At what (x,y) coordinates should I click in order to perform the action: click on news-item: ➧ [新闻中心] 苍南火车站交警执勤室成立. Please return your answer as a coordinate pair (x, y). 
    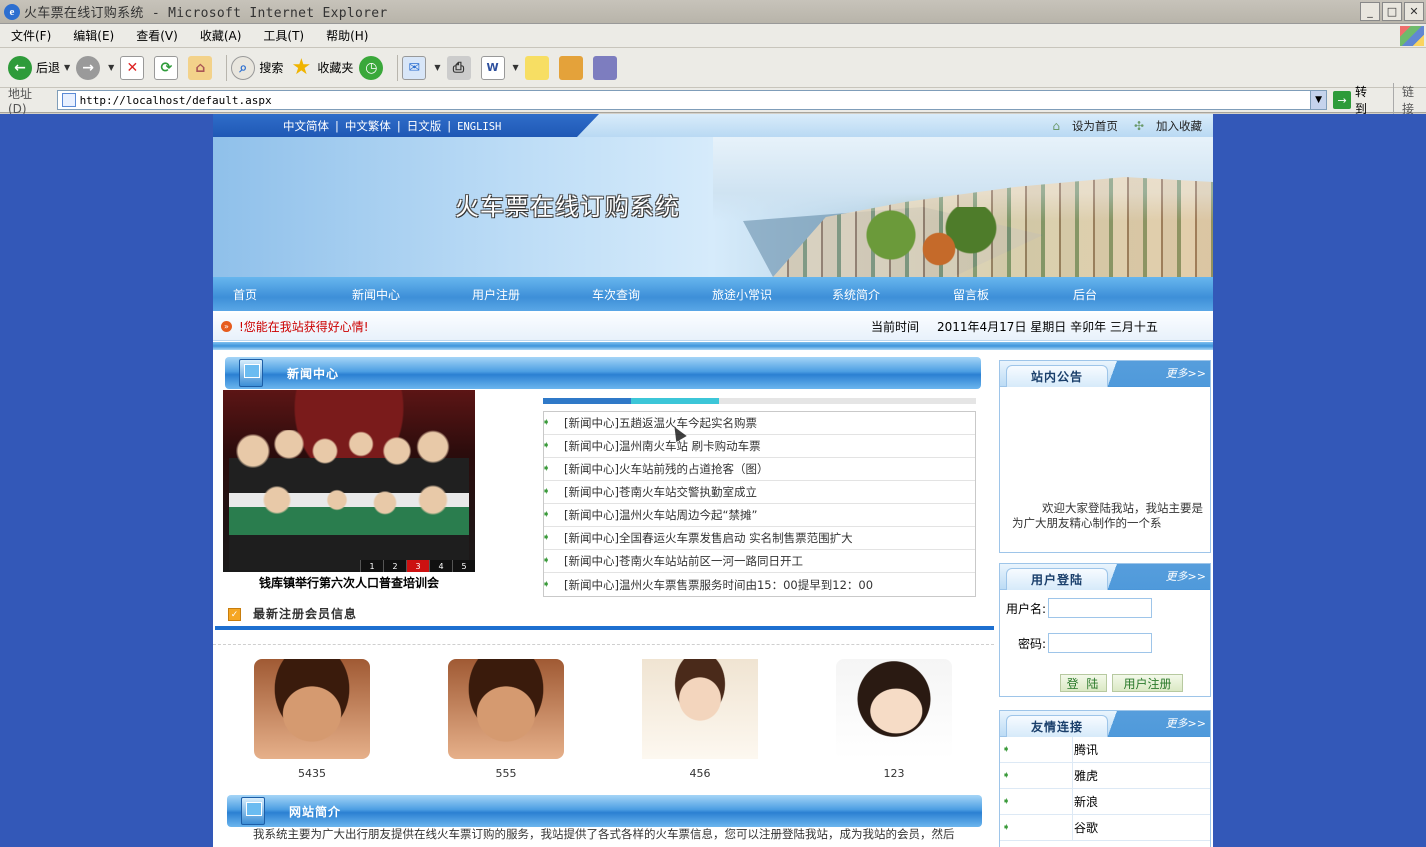
    Looking at the image, I should click on (758, 492).